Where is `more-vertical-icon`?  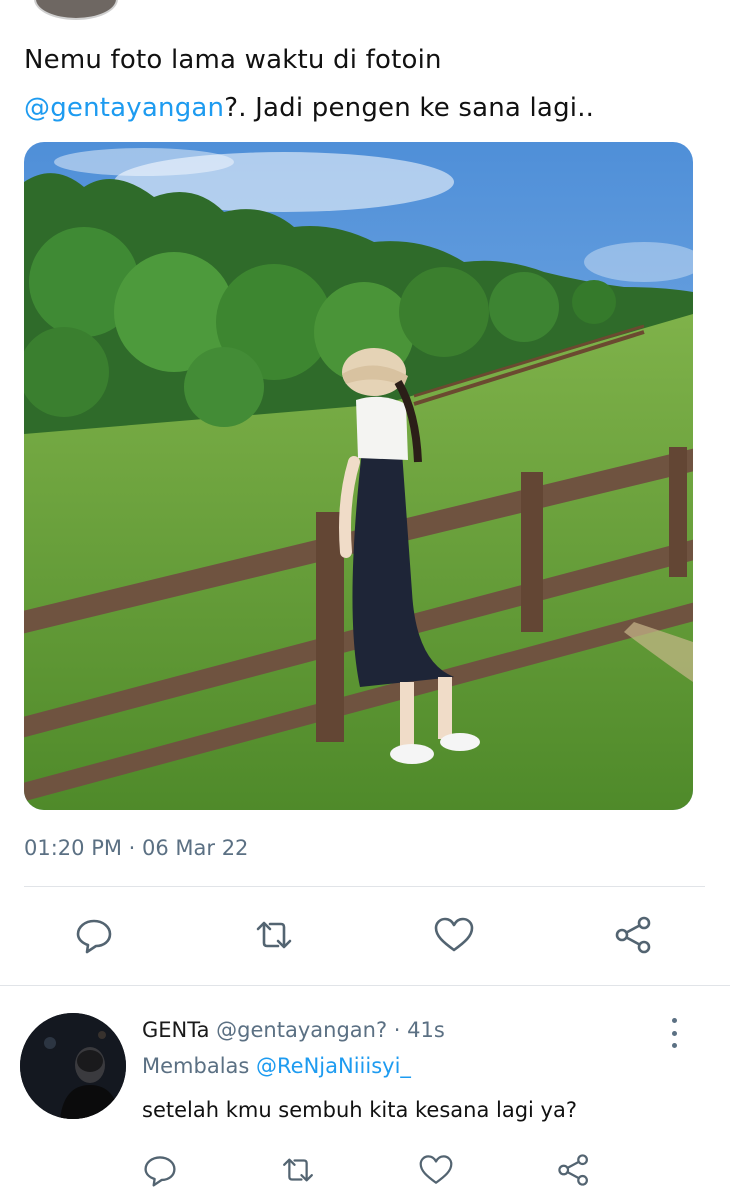 more-vertical-icon is located at coordinates (674, 1020).